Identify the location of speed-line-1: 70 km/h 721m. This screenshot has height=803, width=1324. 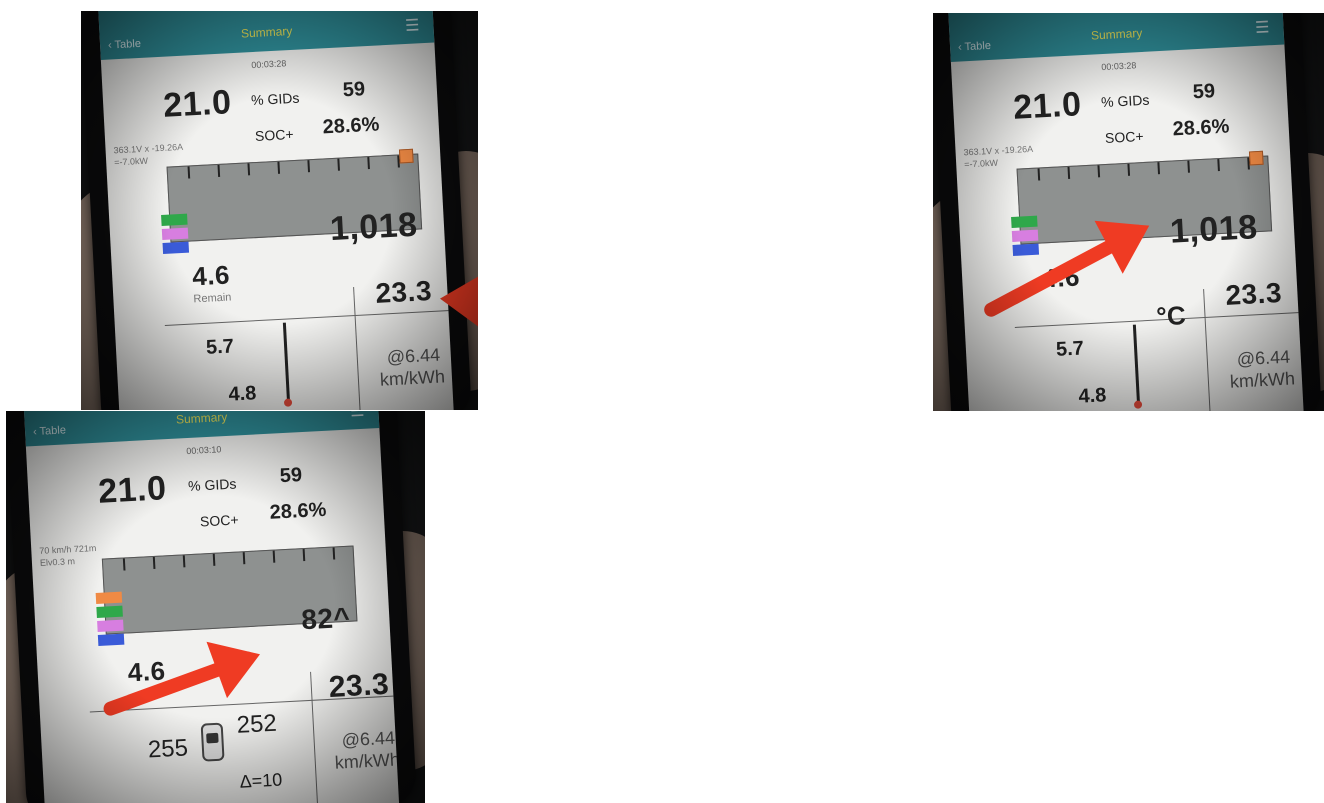
(68, 549).